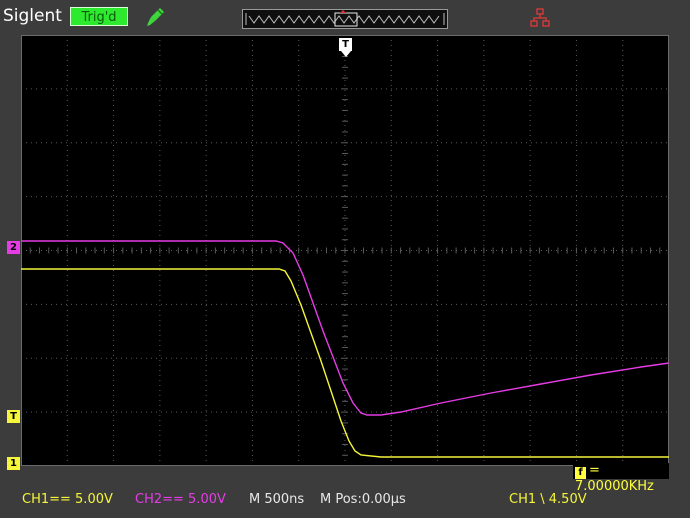  I want to click on memory-depth-bar, so click(345, 19).